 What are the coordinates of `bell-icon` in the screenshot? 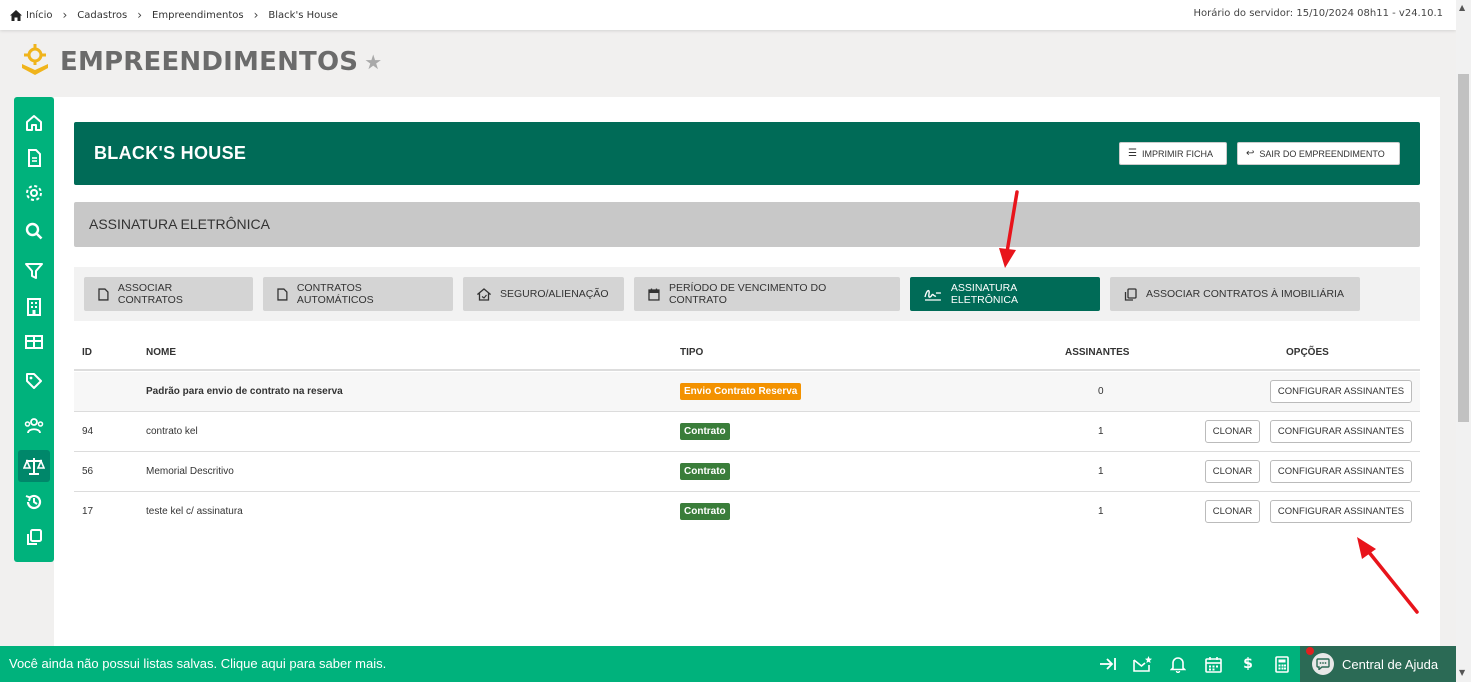 It's located at (1178, 664).